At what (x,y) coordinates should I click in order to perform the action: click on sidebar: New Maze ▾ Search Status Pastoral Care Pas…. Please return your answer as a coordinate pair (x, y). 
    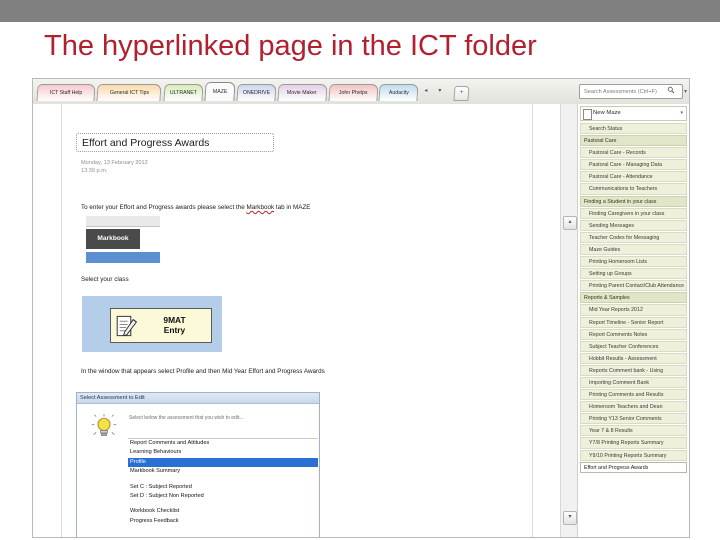
    Looking at the image, I should click on (633, 320).